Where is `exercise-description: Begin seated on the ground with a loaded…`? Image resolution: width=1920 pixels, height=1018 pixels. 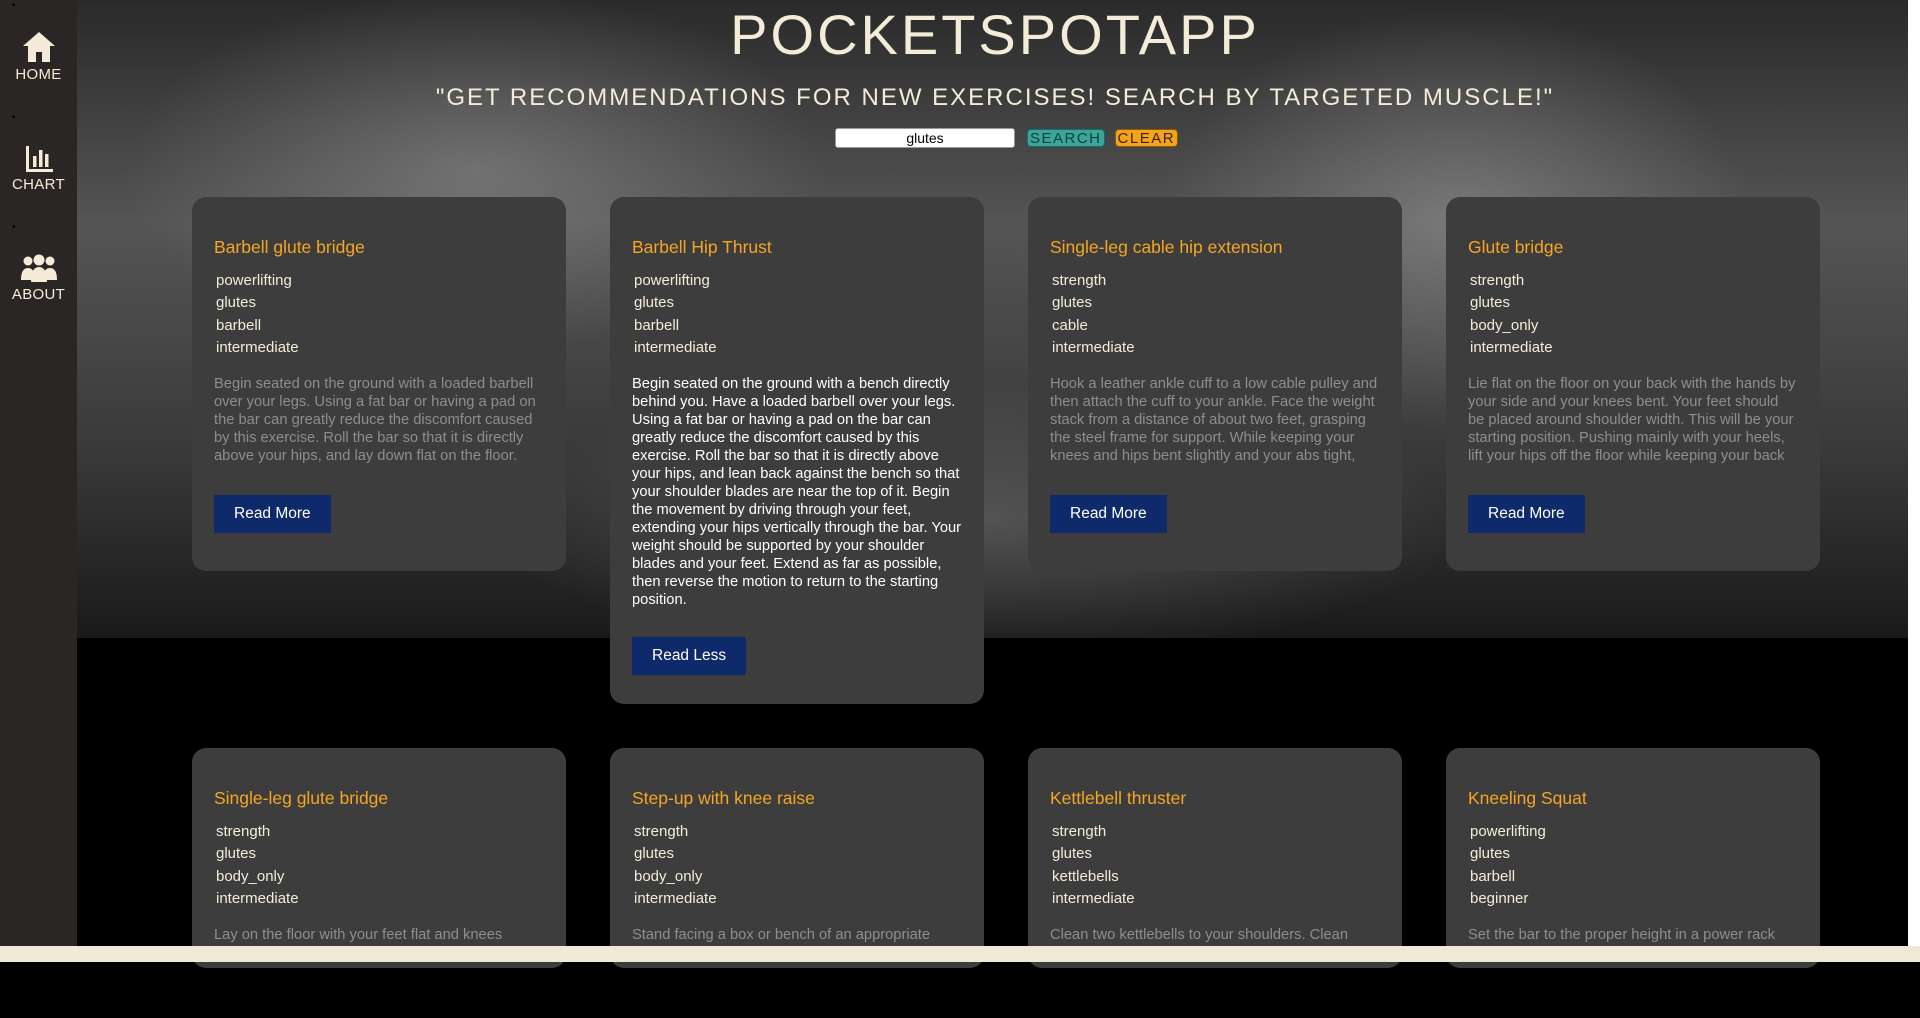
exercise-description: Begin seated on the ground with a loaded… is located at coordinates (375, 421).